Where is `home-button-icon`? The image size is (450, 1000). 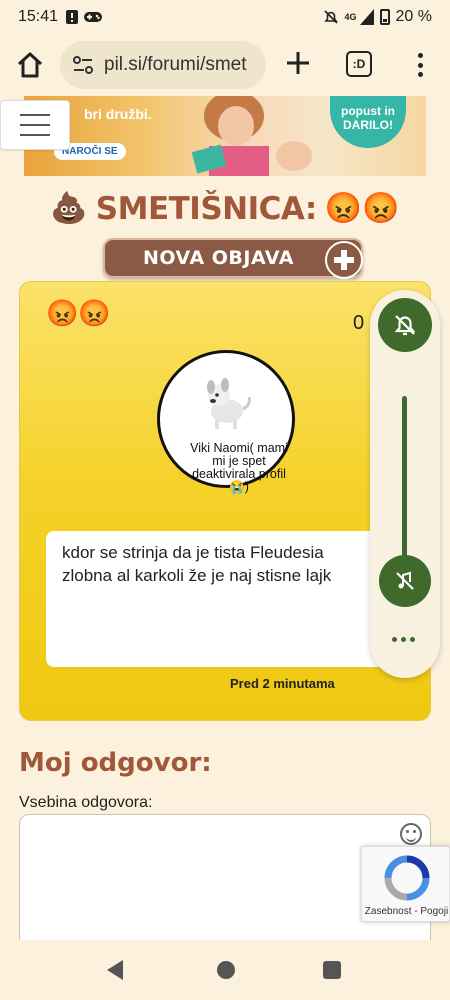
home-button-icon is located at coordinates (226, 970).